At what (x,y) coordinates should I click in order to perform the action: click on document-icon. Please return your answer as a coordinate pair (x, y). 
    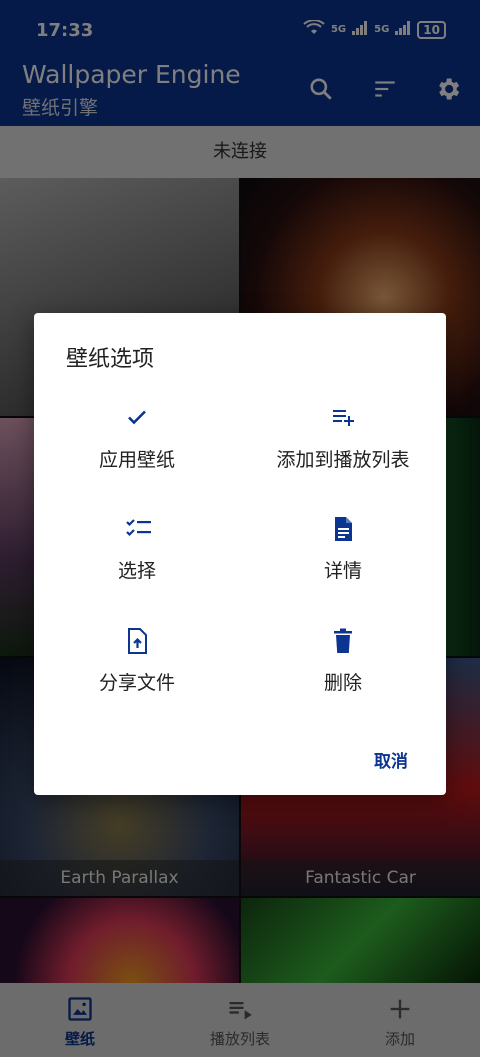
    Looking at the image, I should click on (343, 528).